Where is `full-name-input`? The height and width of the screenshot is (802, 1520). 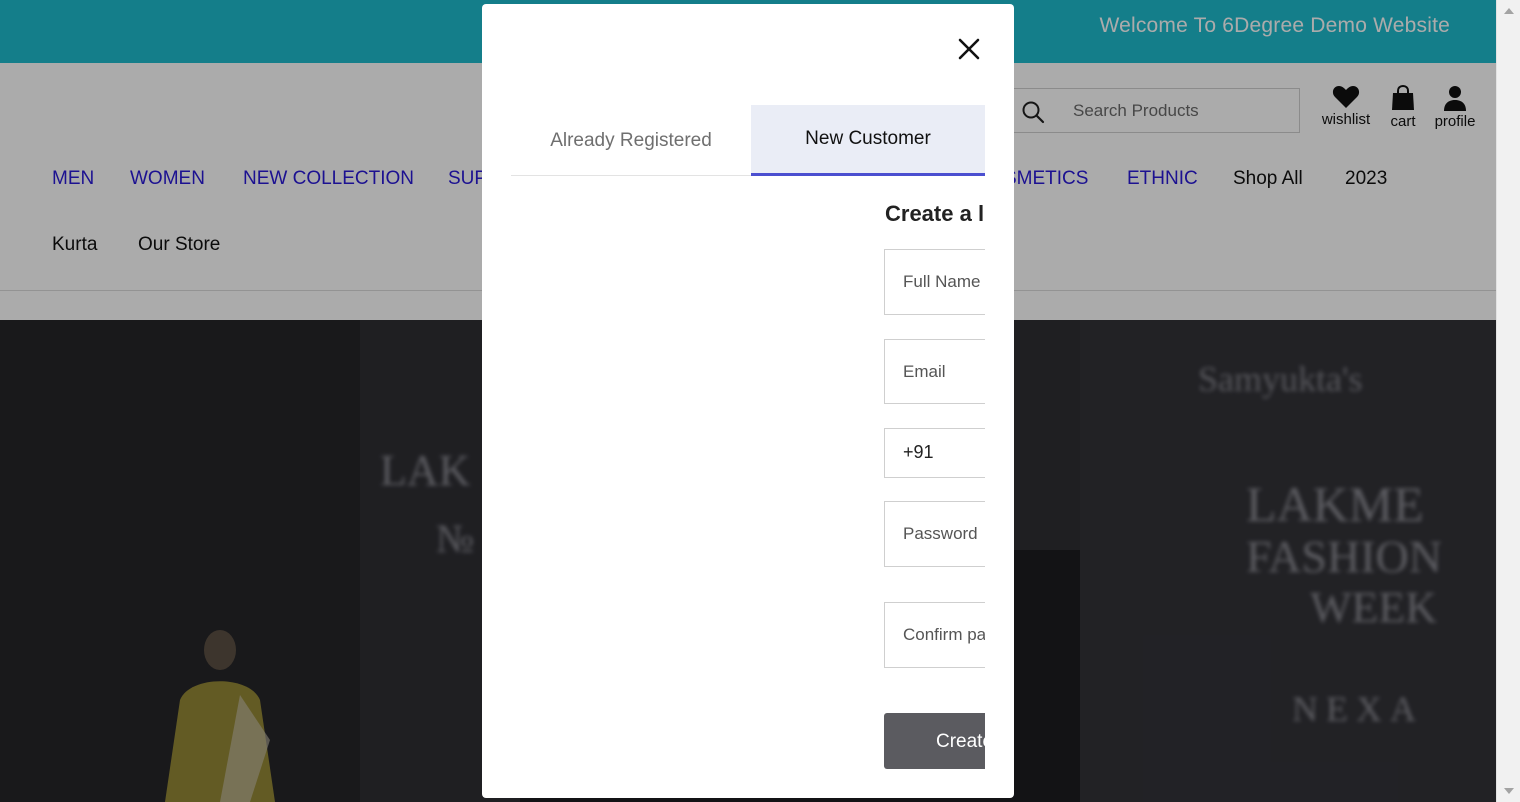 full-name-input is located at coordinates (935, 282).